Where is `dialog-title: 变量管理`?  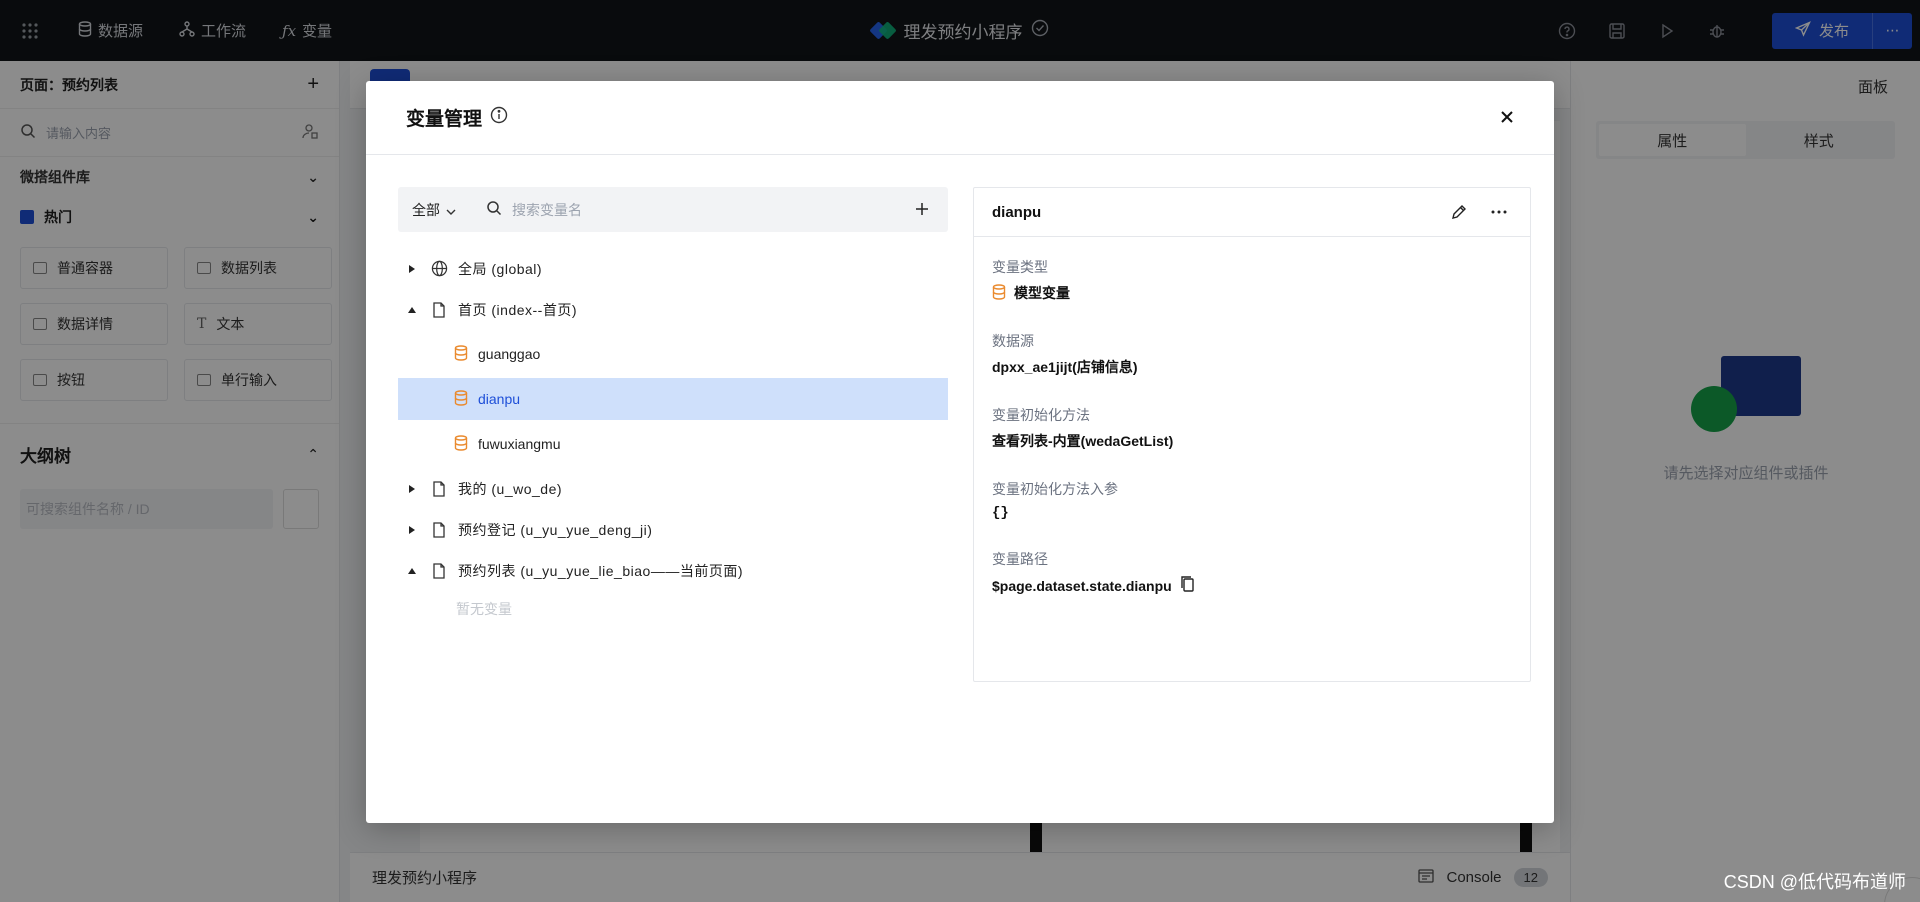
dialog-title: 变量管理 is located at coordinates (457, 117).